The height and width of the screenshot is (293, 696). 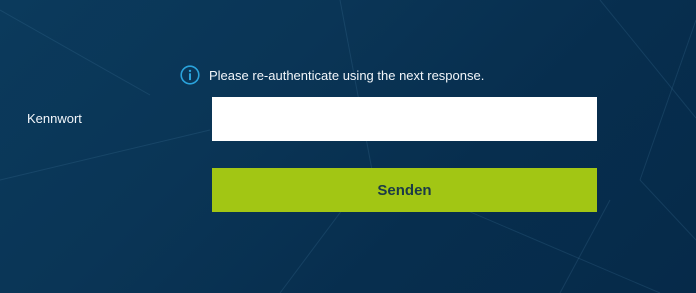 I want to click on submit-button: Senden, so click(x=404, y=190).